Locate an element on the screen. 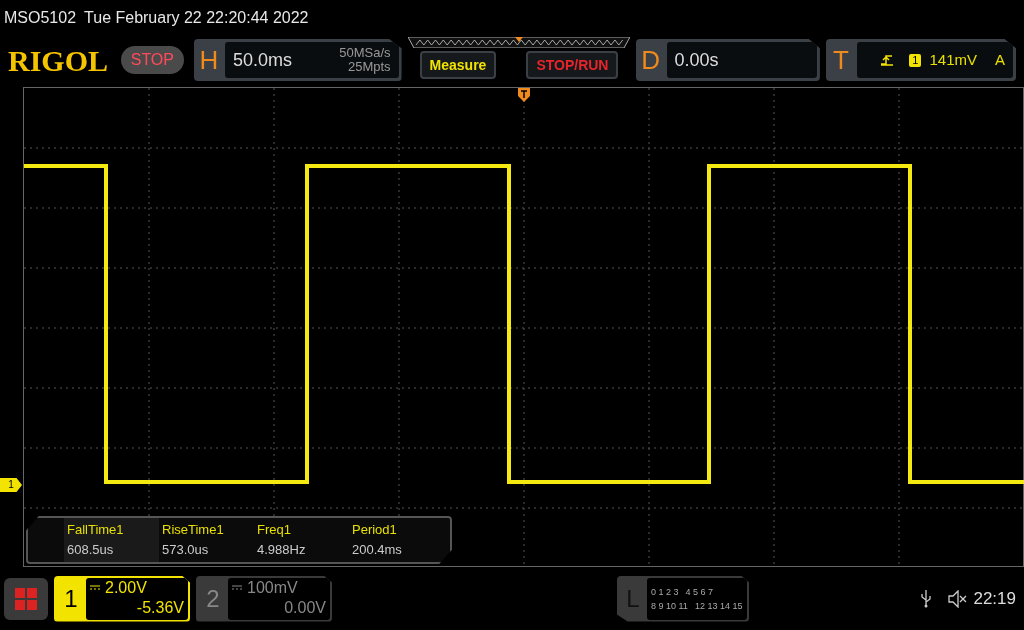  channel-number: 1 is located at coordinates (71, 598).